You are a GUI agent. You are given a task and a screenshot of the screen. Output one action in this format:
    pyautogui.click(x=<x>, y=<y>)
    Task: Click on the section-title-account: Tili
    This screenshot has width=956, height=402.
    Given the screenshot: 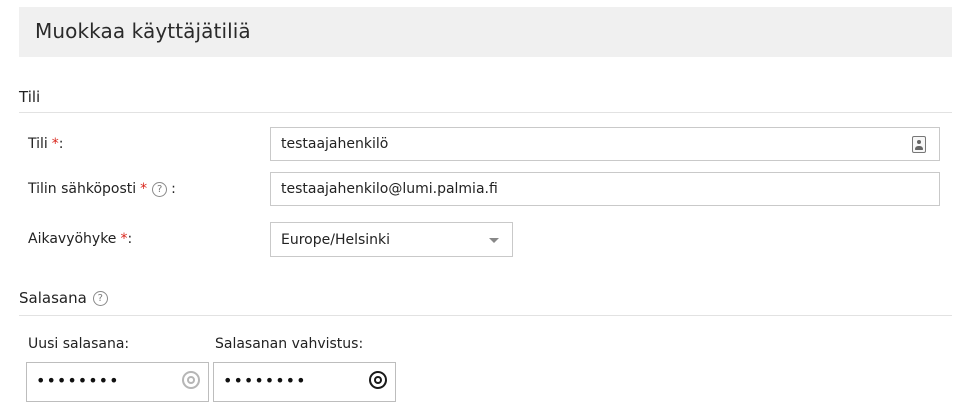 What is the action you would take?
    pyautogui.click(x=30, y=97)
    